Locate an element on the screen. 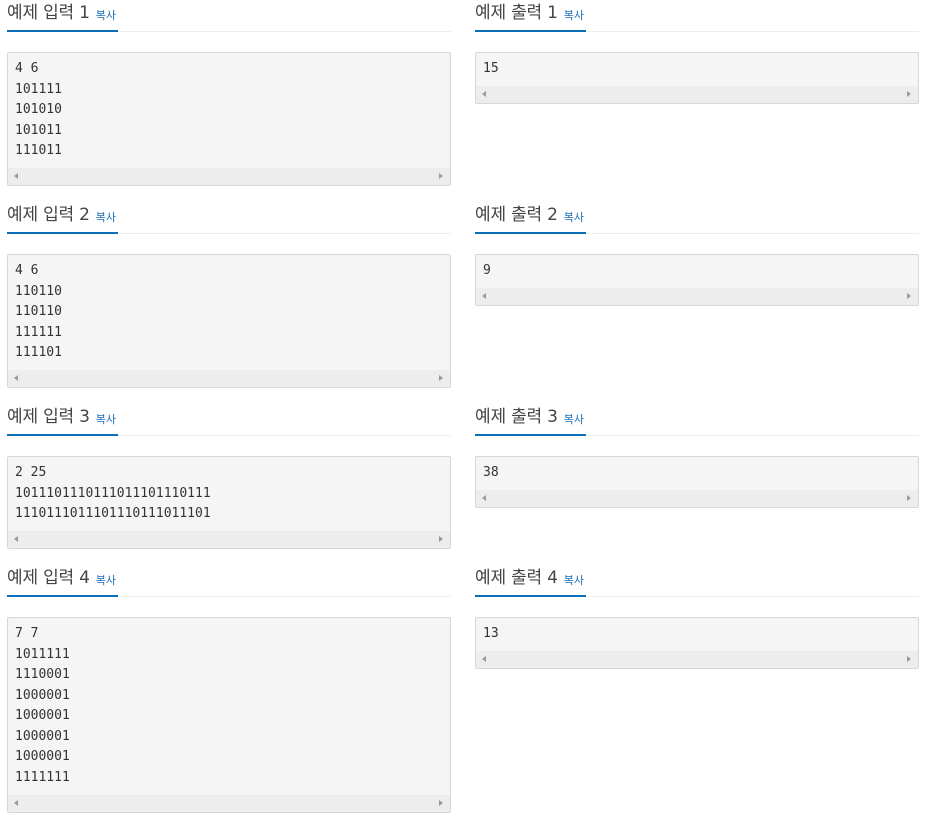 Image resolution: width=935 pixels, height=820 pixels. sample-output-4-title: 예제 출력 4 is located at coordinates (516, 578).